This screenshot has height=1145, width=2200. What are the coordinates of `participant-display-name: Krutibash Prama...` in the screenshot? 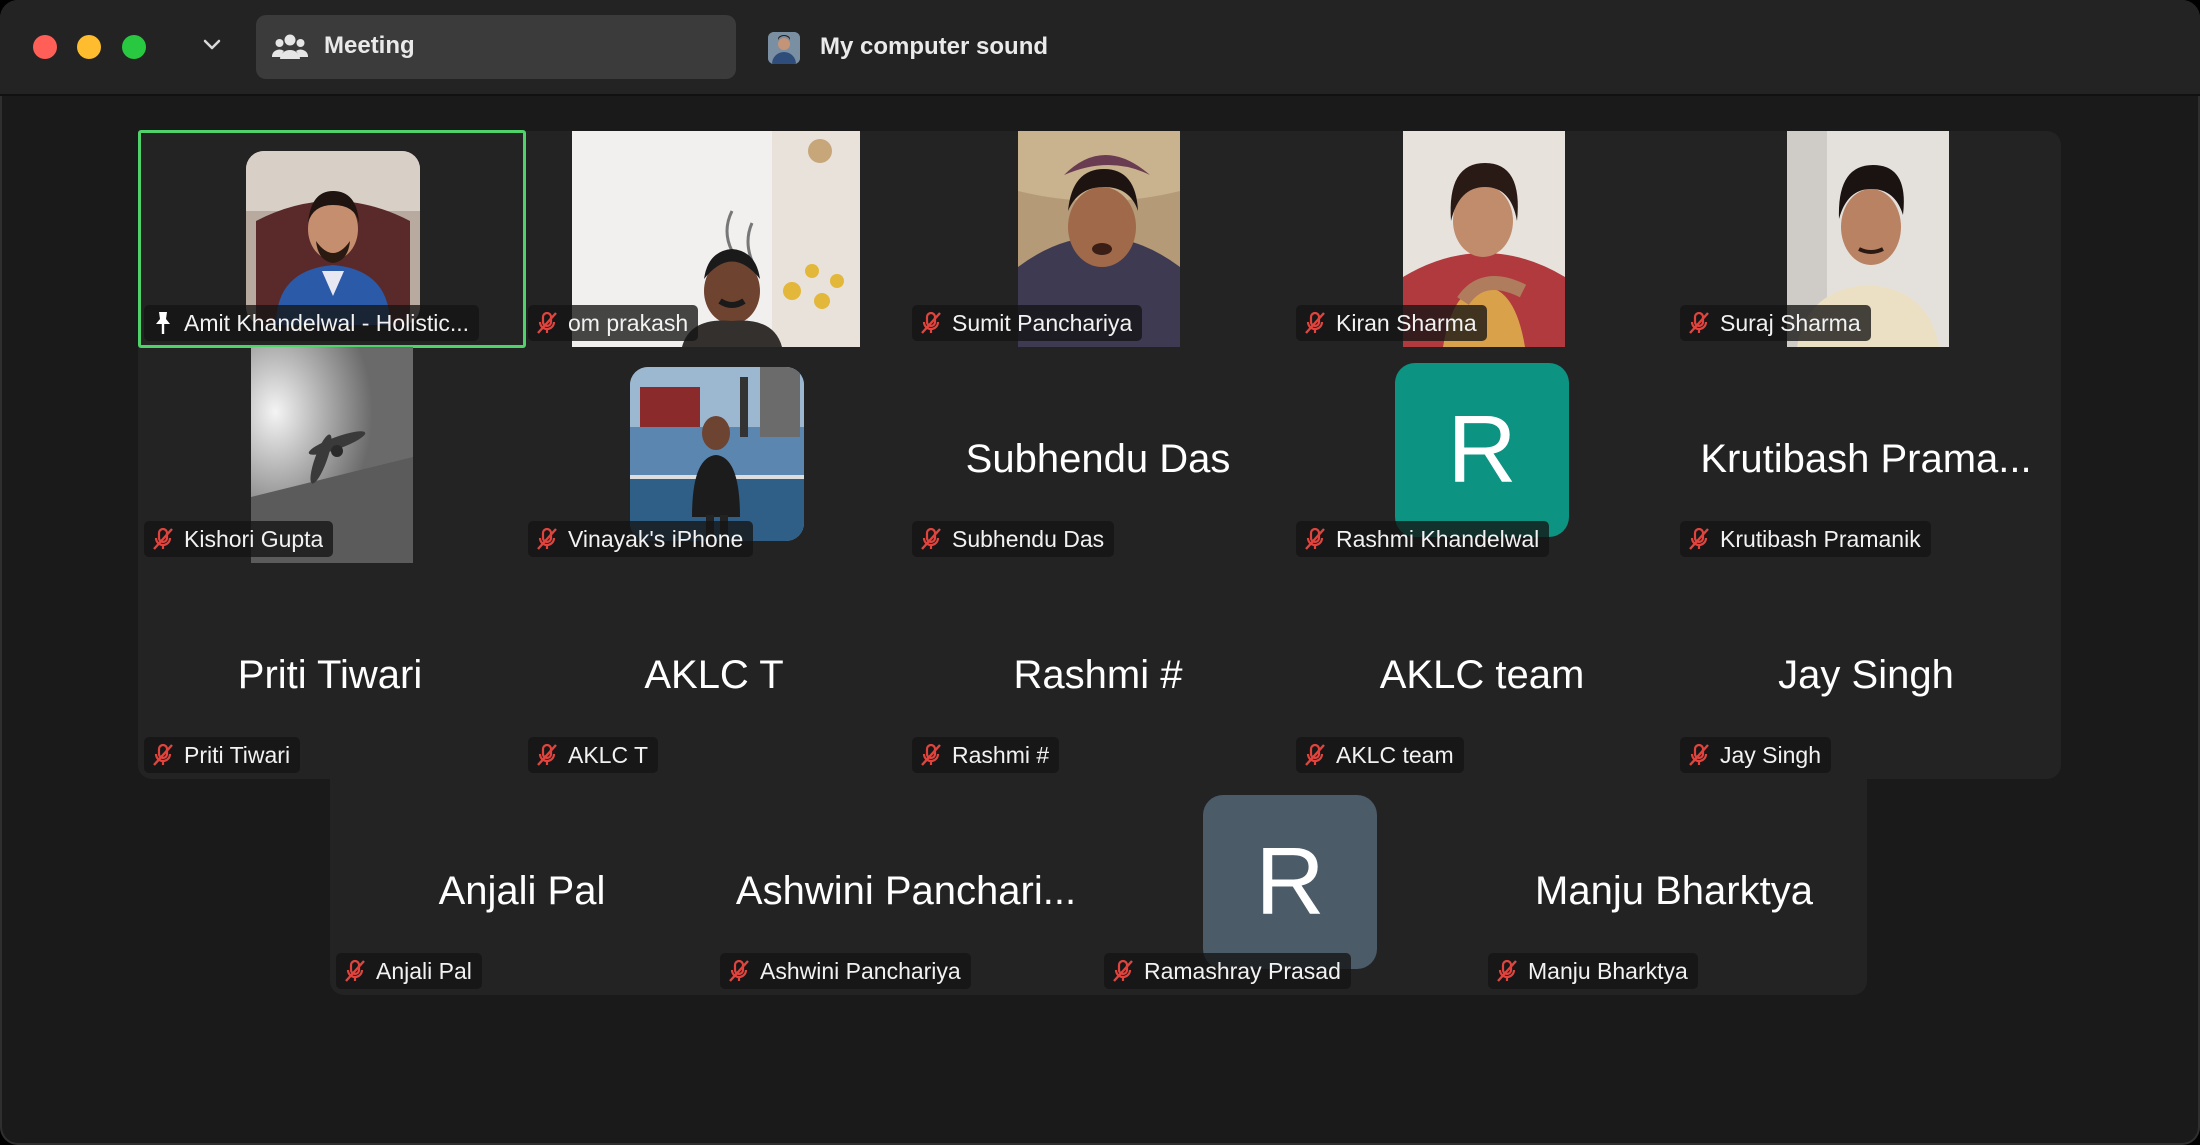 It's located at (1866, 459).